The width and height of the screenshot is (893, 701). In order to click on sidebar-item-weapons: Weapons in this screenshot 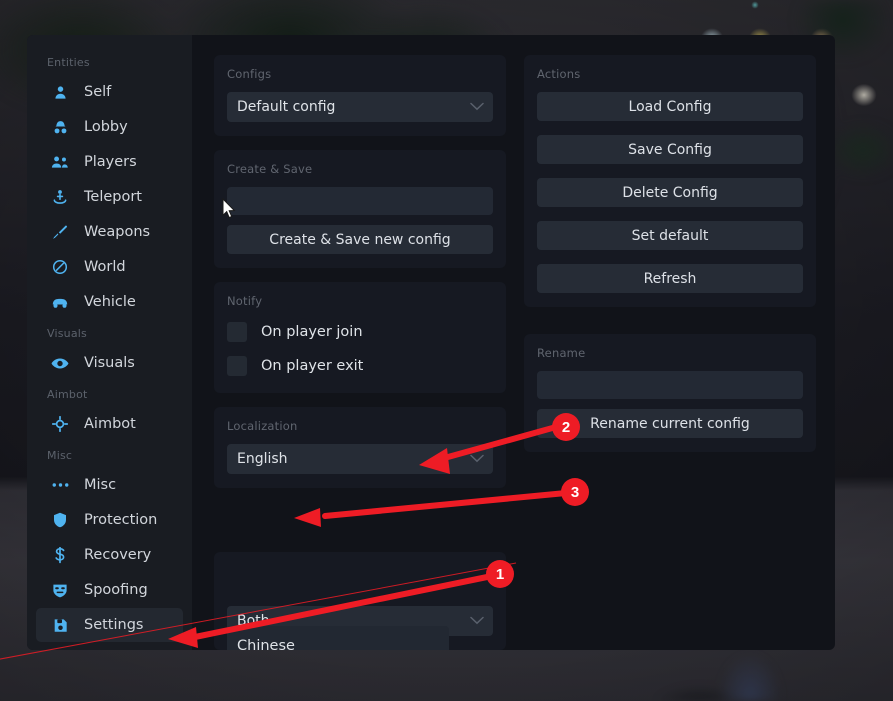, I will do `click(109, 232)`.